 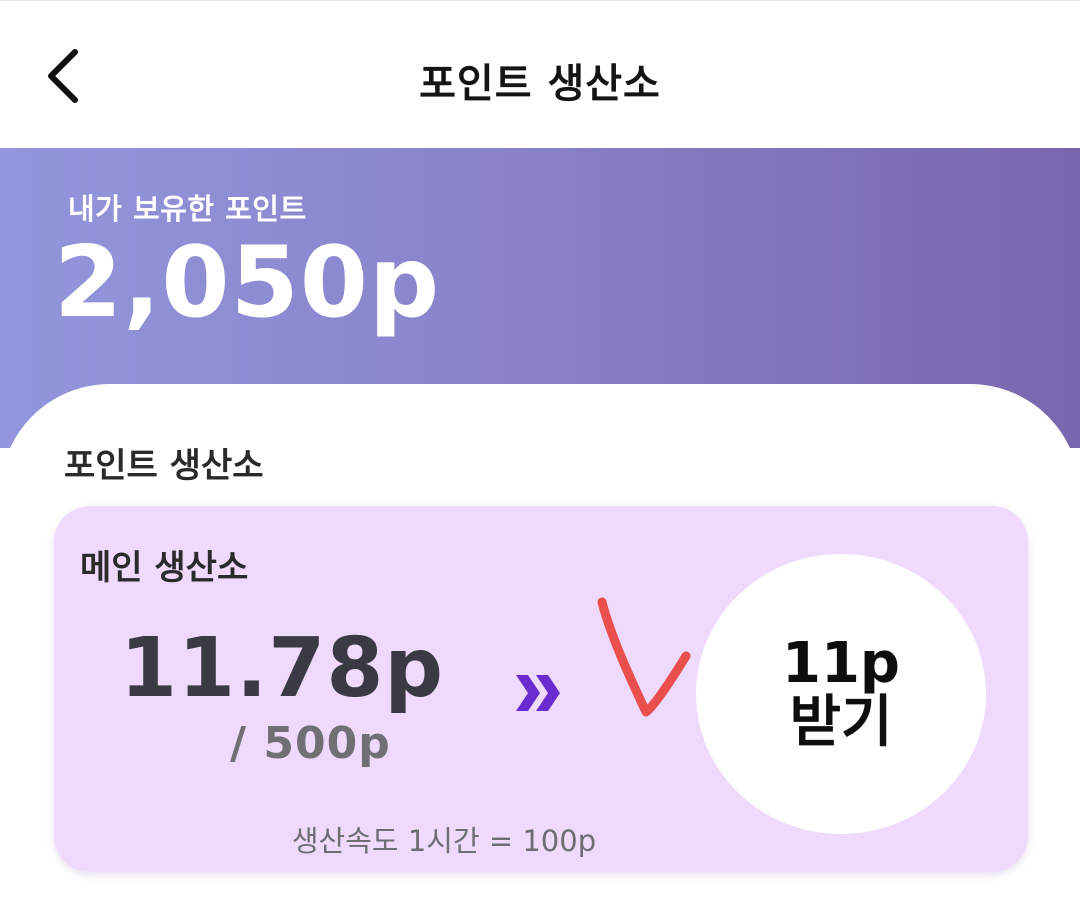 What do you see at coordinates (164, 466) in the screenshot?
I see `section-title: 포인트 생산소` at bounding box center [164, 466].